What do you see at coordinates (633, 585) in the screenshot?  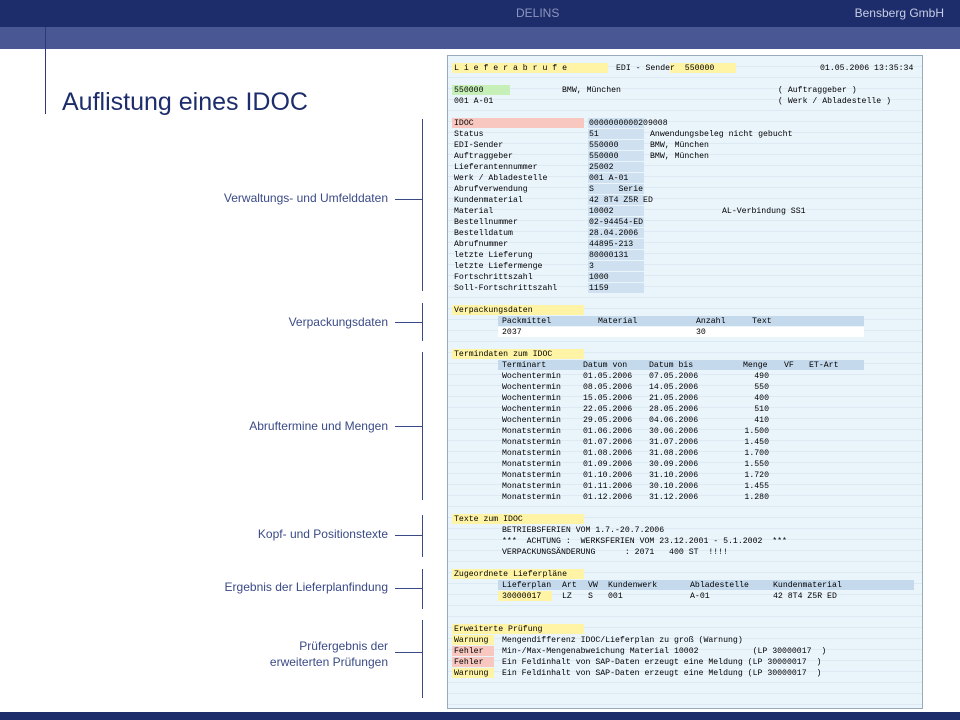 I see `delivery-col-kundenwerk: Kundenwerk` at bounding box center [633, 585].